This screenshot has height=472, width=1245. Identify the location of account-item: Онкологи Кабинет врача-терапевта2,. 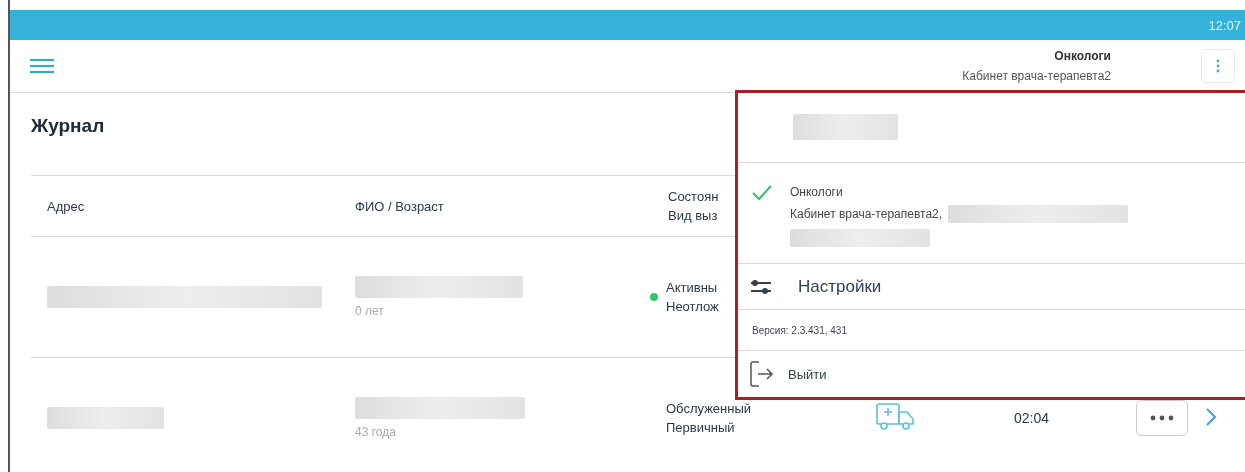
(991, 213).